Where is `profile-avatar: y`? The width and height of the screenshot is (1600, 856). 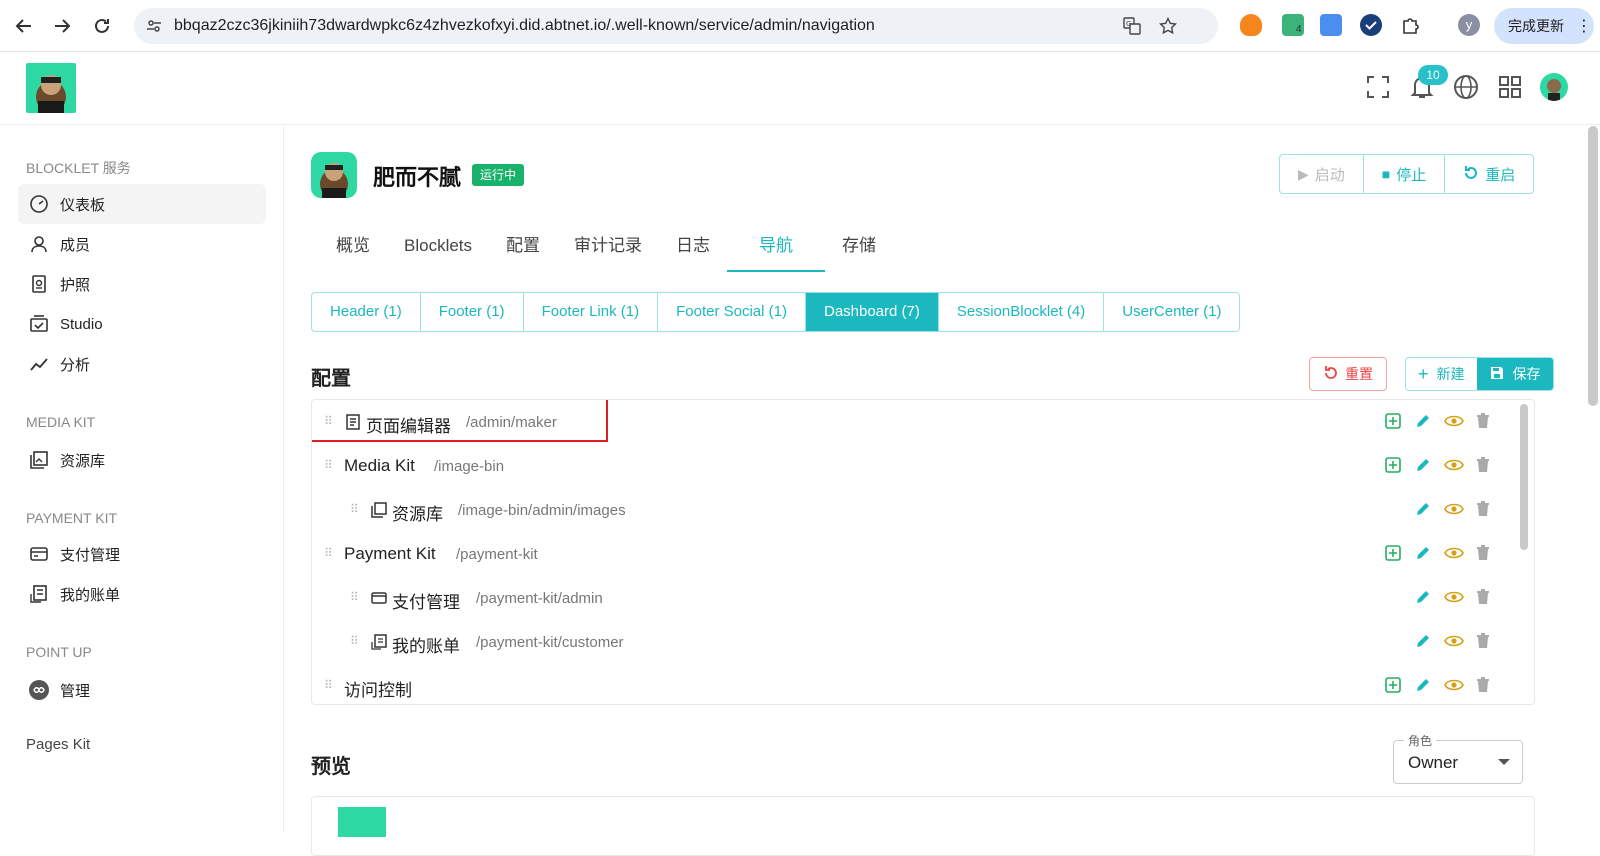 profile-avatar: y is located at coordinates (1469, 25).